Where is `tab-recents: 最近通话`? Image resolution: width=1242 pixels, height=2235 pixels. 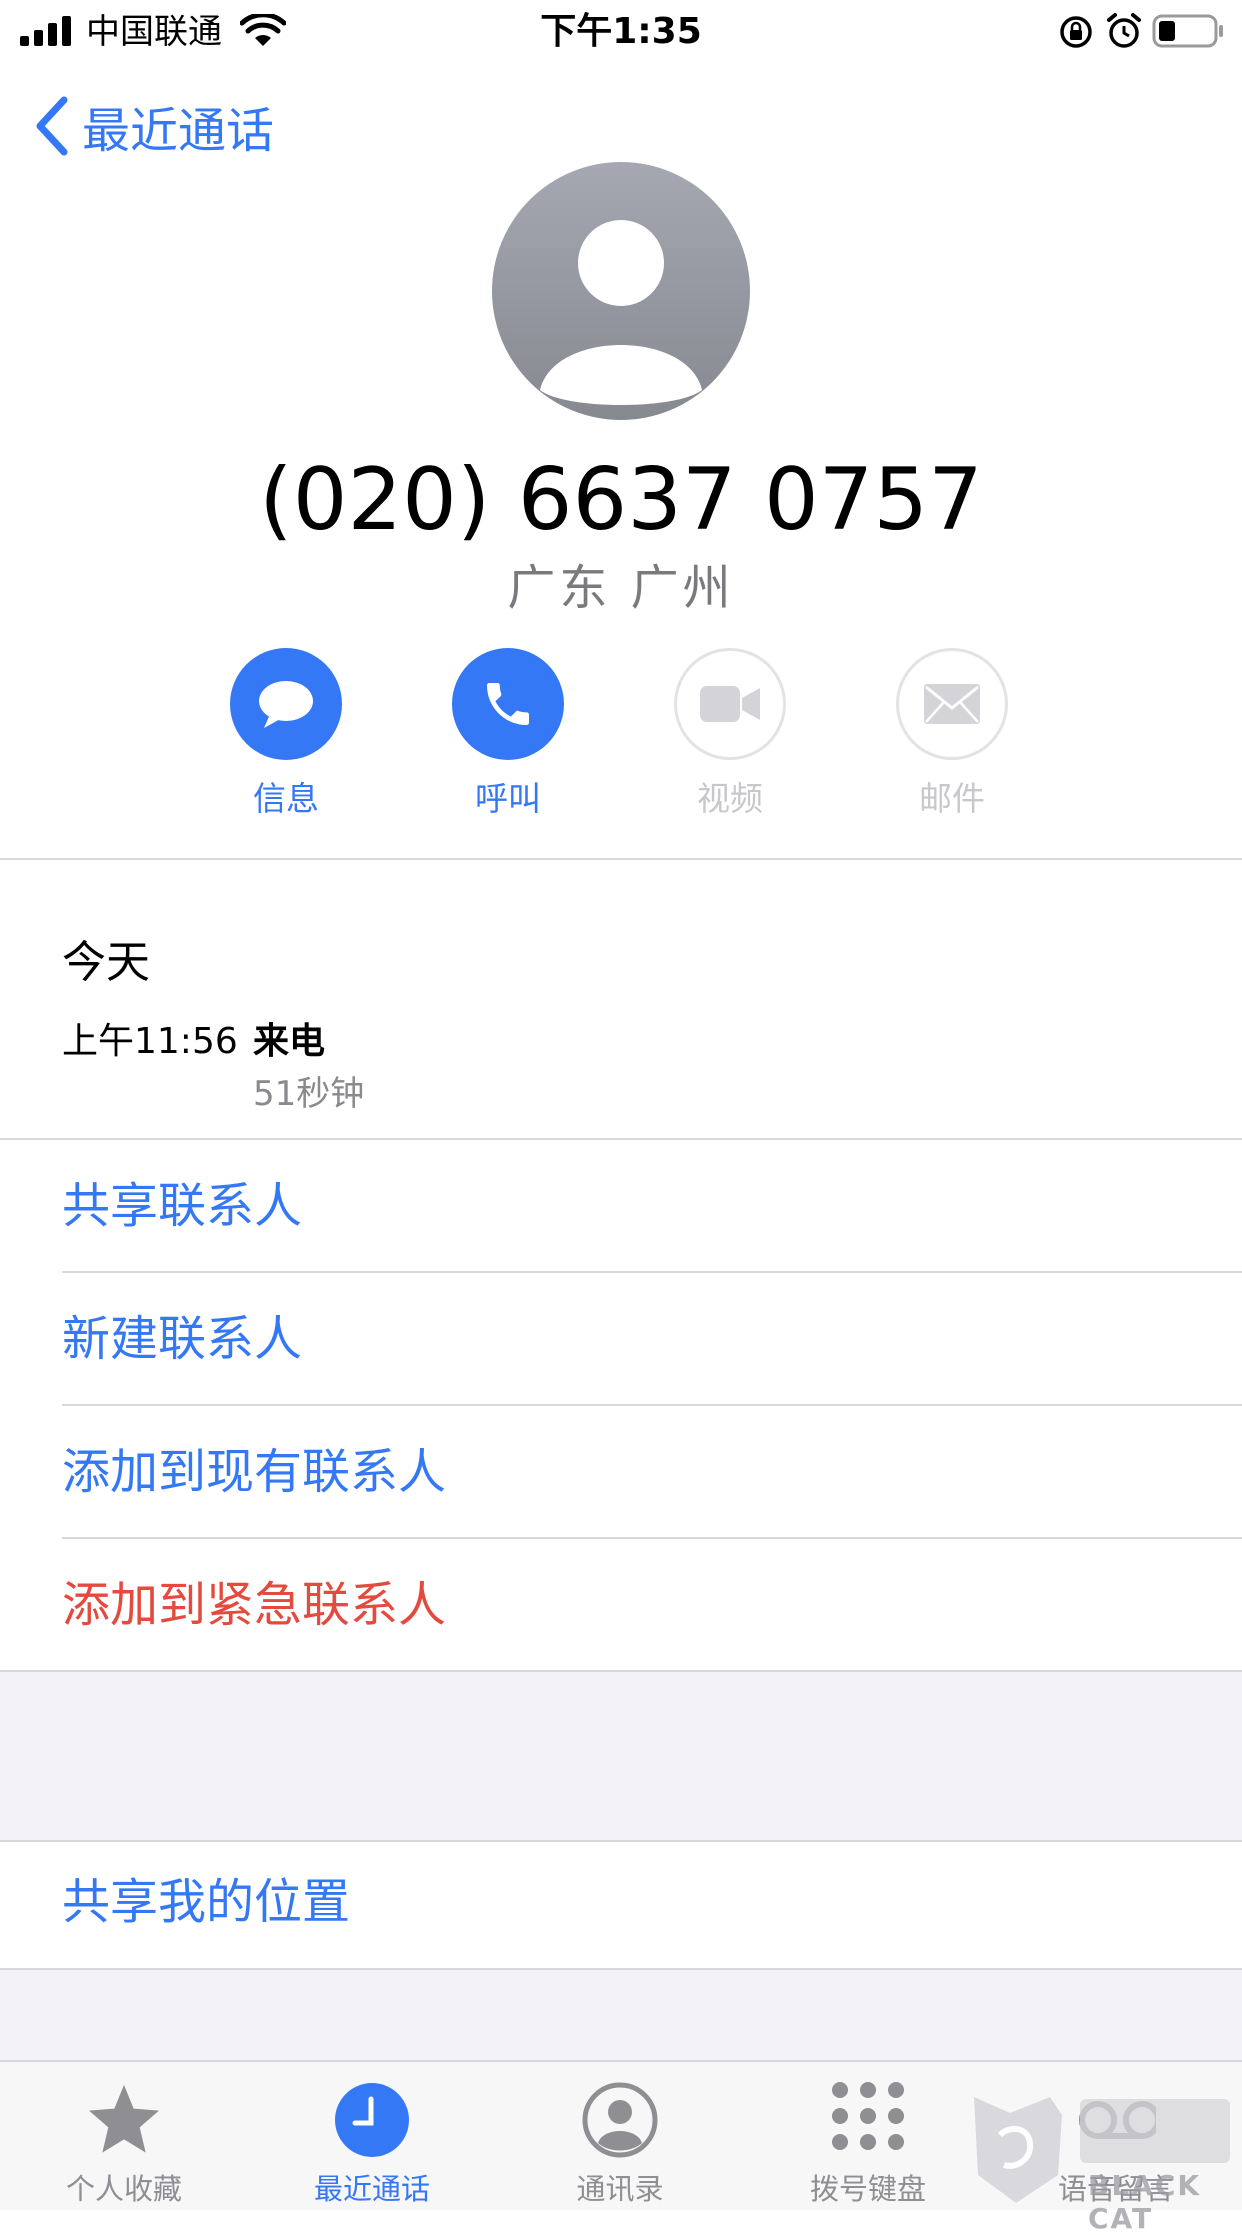 tab-recents: 最近通话 is located at coordinates (372, 2144).